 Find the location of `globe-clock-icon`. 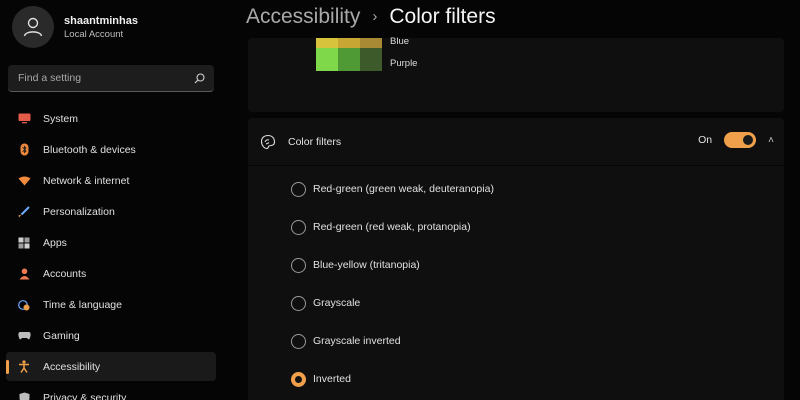

globe-clock-icon is located at coordinates (24, 305).